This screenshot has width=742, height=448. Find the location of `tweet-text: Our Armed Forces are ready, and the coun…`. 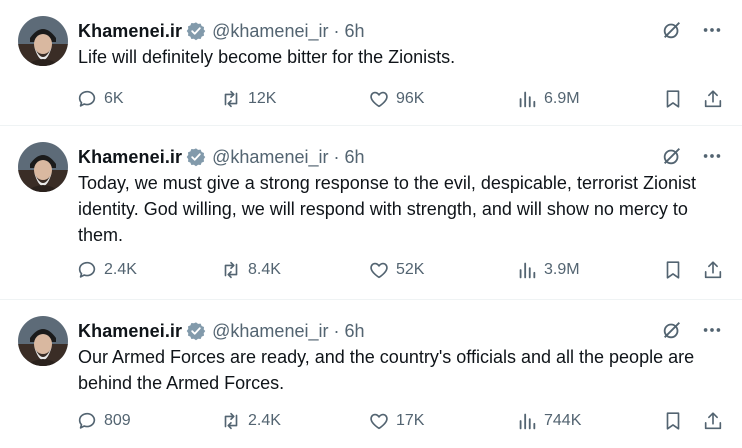

tweet-text: Our Armed Forces are ready, and the coun… is located at coordinates (386, 370).